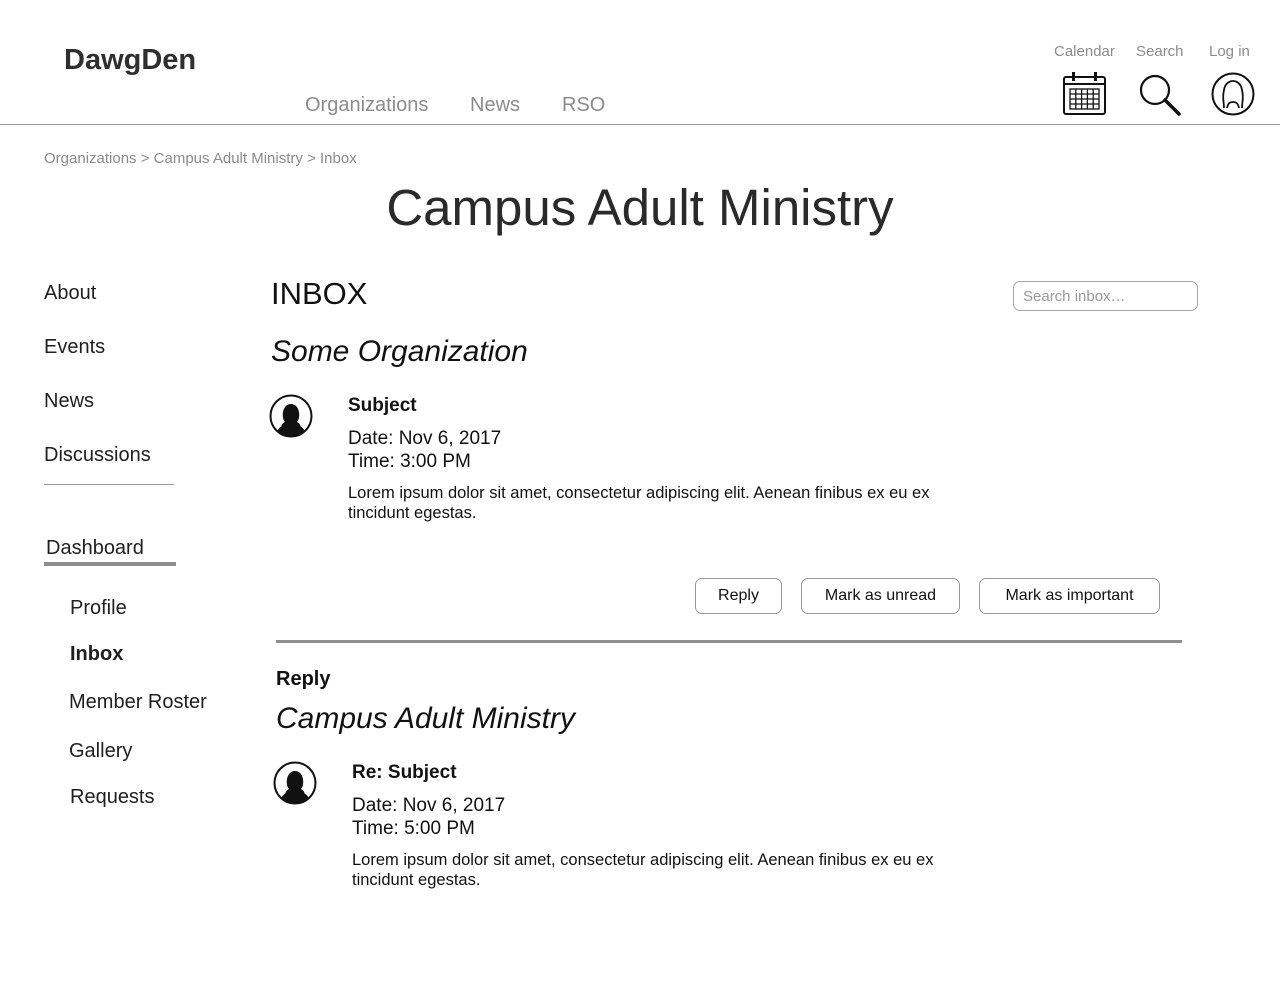 The height and width of the screenshot is (1000, 1280). What do you see at coordinates (69, 401) in the screenshot?
I see `sidebar-item-news: News` at bounding box center [69, 401].